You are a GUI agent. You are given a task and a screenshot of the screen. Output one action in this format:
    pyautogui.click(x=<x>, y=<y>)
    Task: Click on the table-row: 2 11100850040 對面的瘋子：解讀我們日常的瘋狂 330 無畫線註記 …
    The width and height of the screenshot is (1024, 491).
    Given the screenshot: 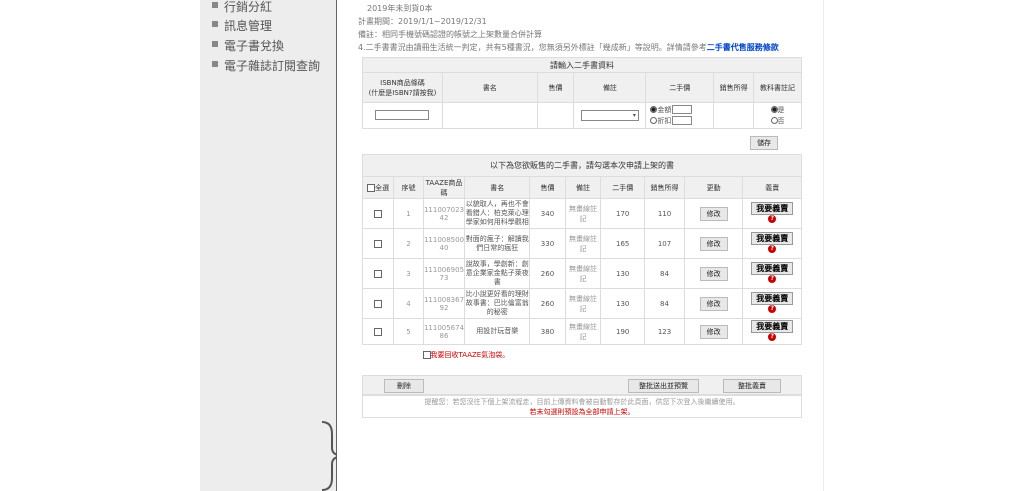 What is the action you would take?
    pyautogui.click(x=581, y=243)
    